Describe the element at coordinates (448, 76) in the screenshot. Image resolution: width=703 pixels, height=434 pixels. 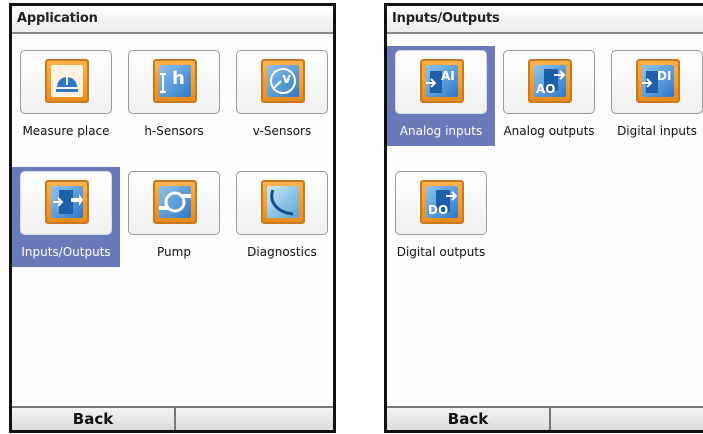
I see `svg-text: AI` at that location.